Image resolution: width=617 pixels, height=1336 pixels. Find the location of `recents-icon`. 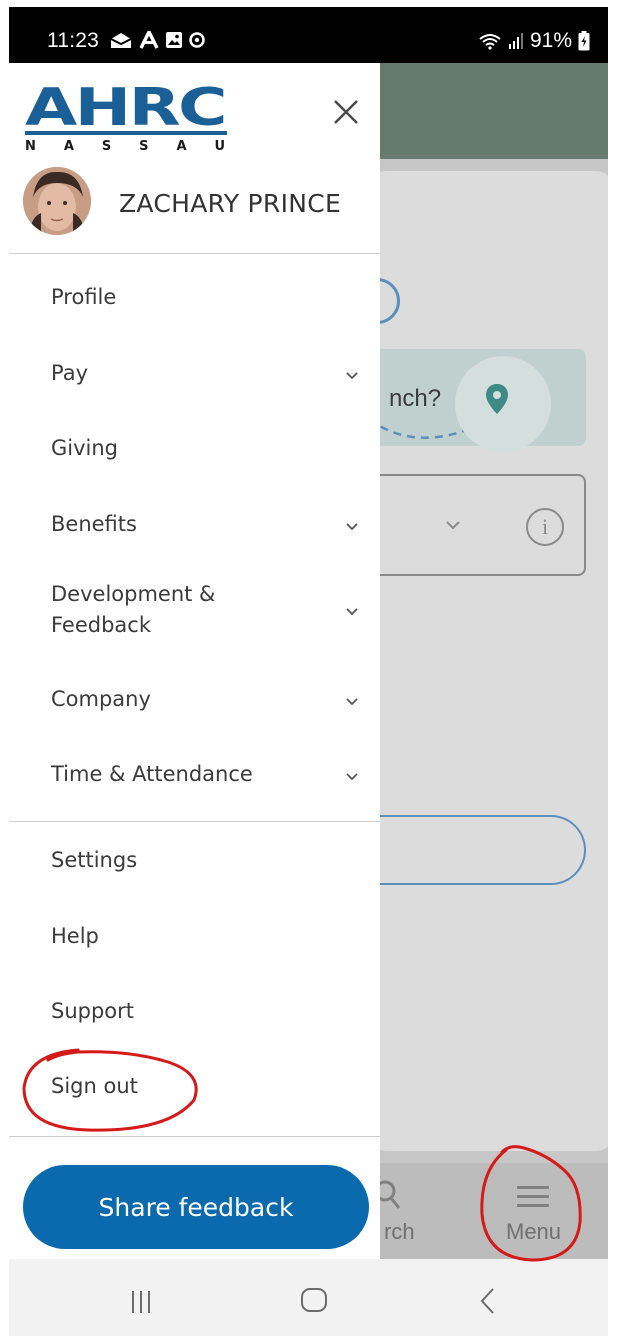

recents-icon is located at coordinates (141, 1302).